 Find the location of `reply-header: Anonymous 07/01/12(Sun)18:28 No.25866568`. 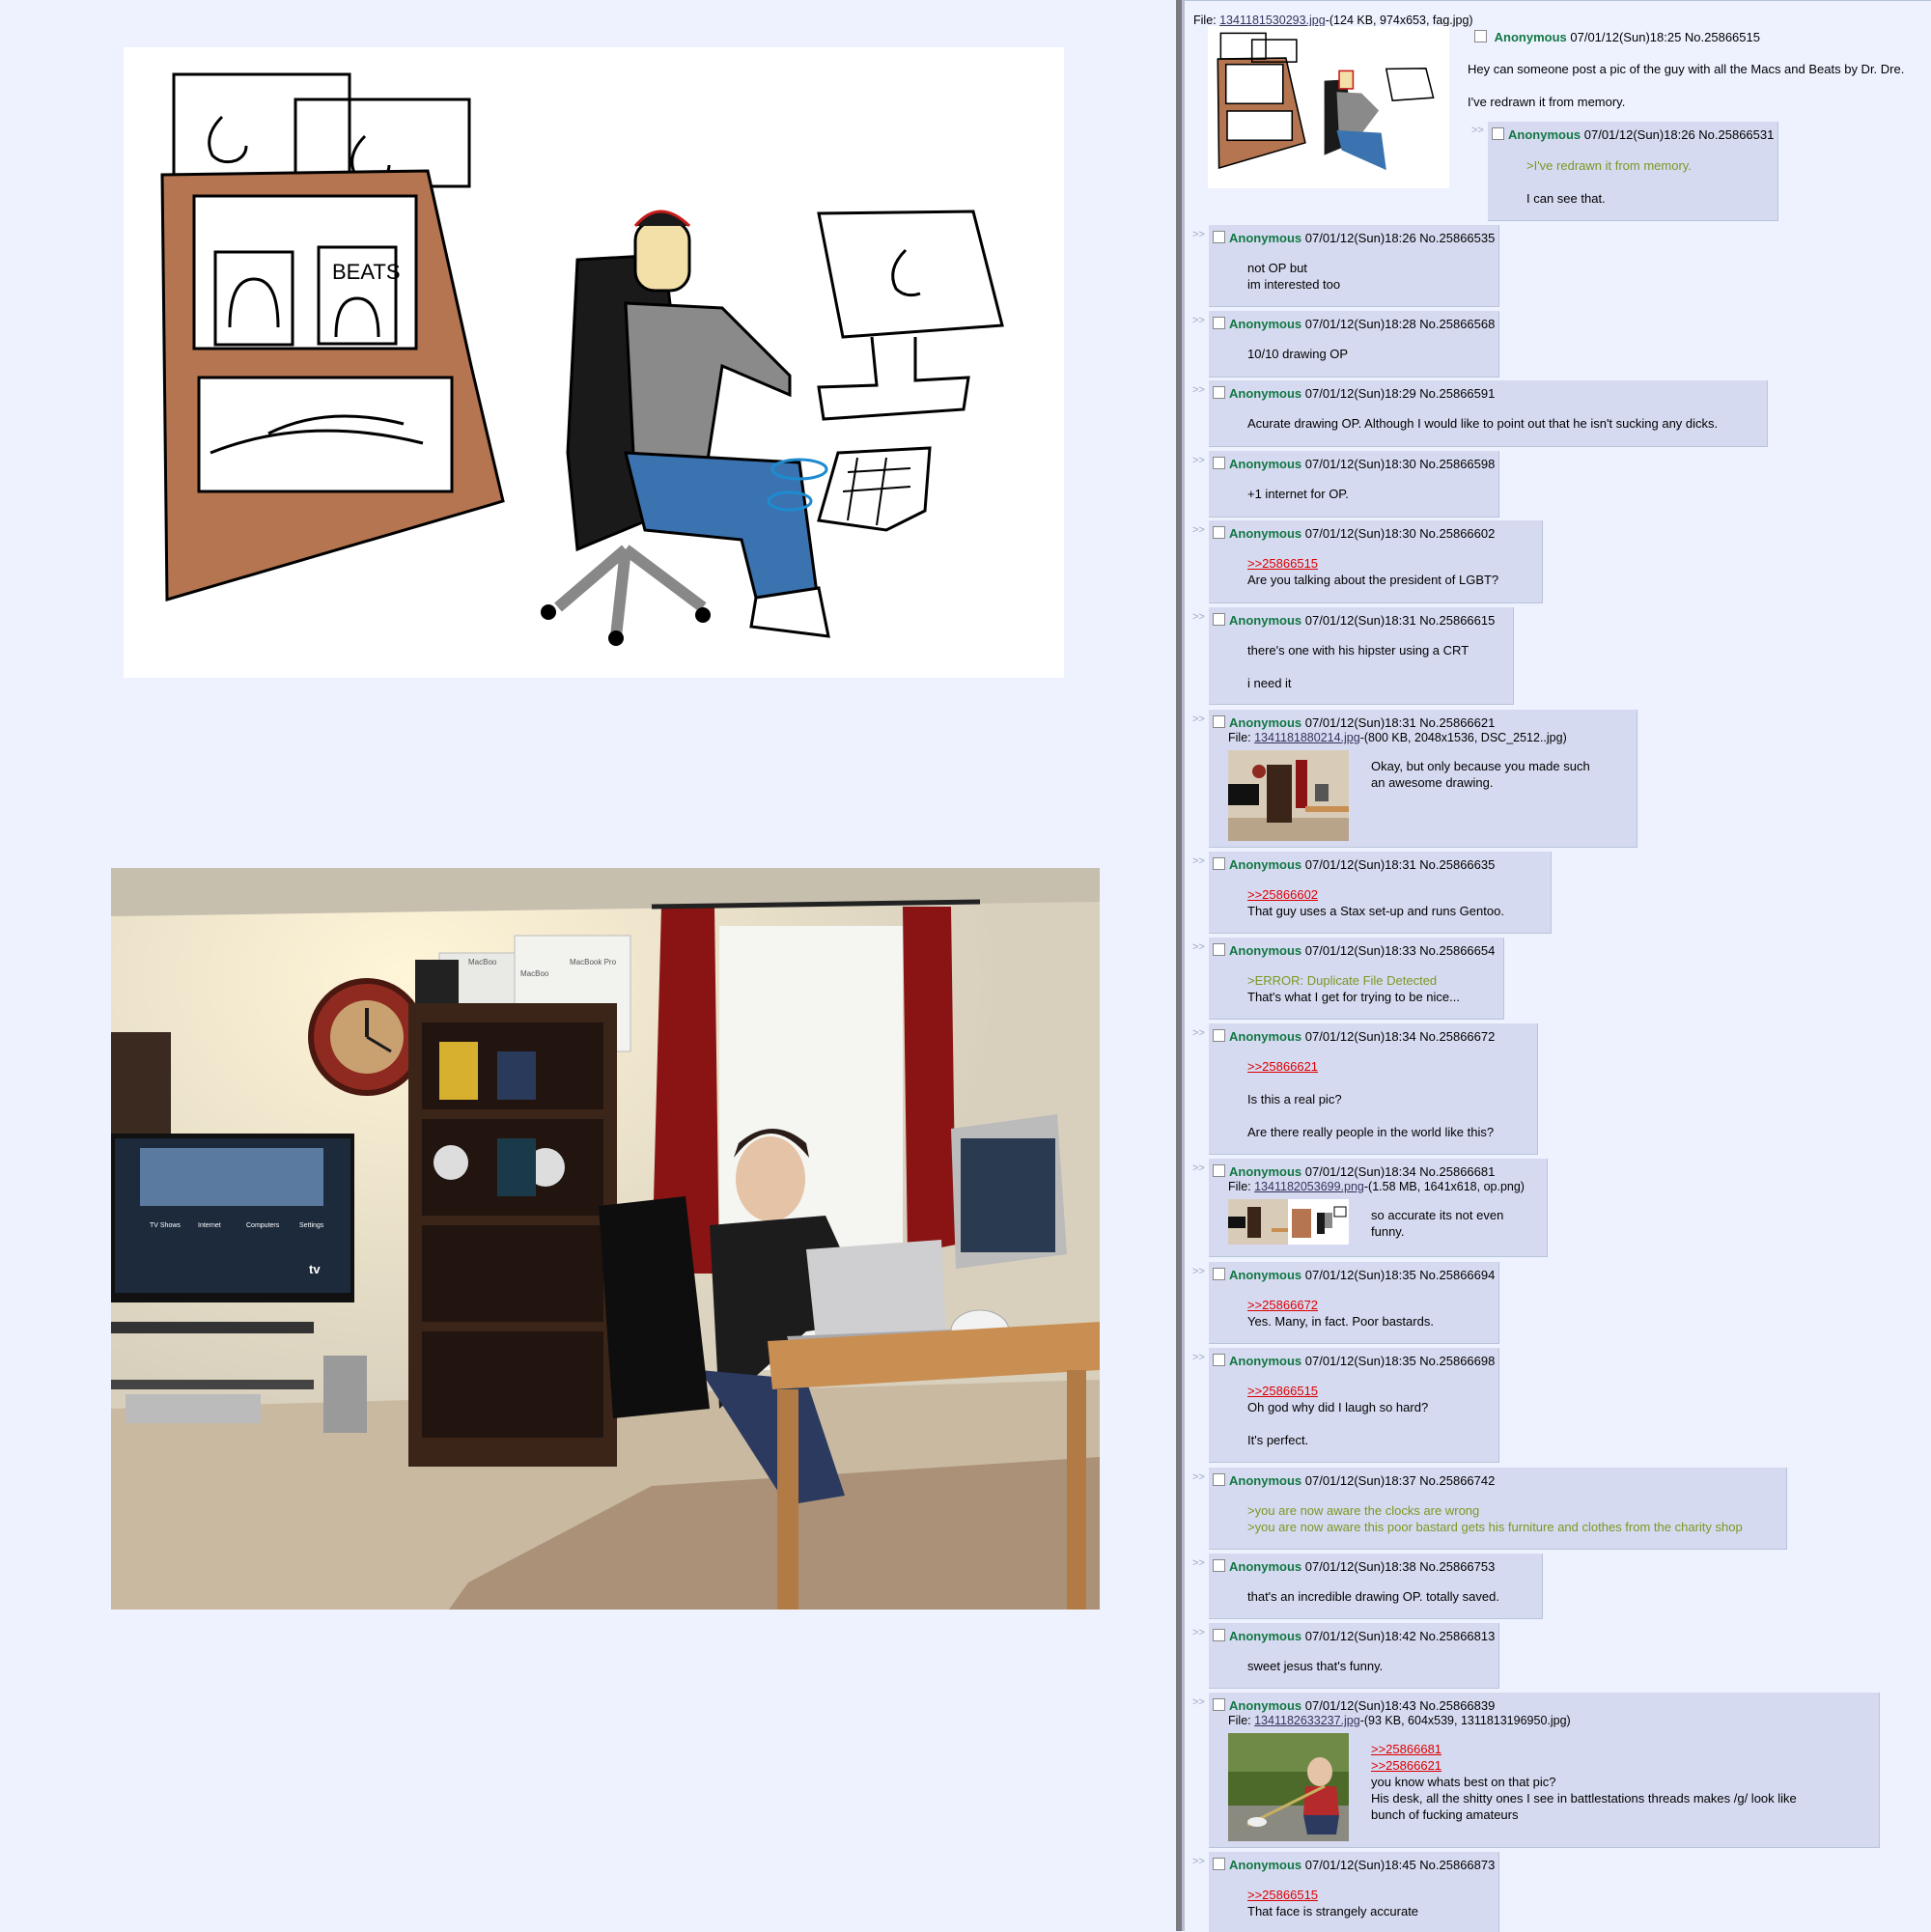

reply-header: Anonymous 07/01/12(Sun)18:28 No.25866568 is located at coordinates (1354, 324).